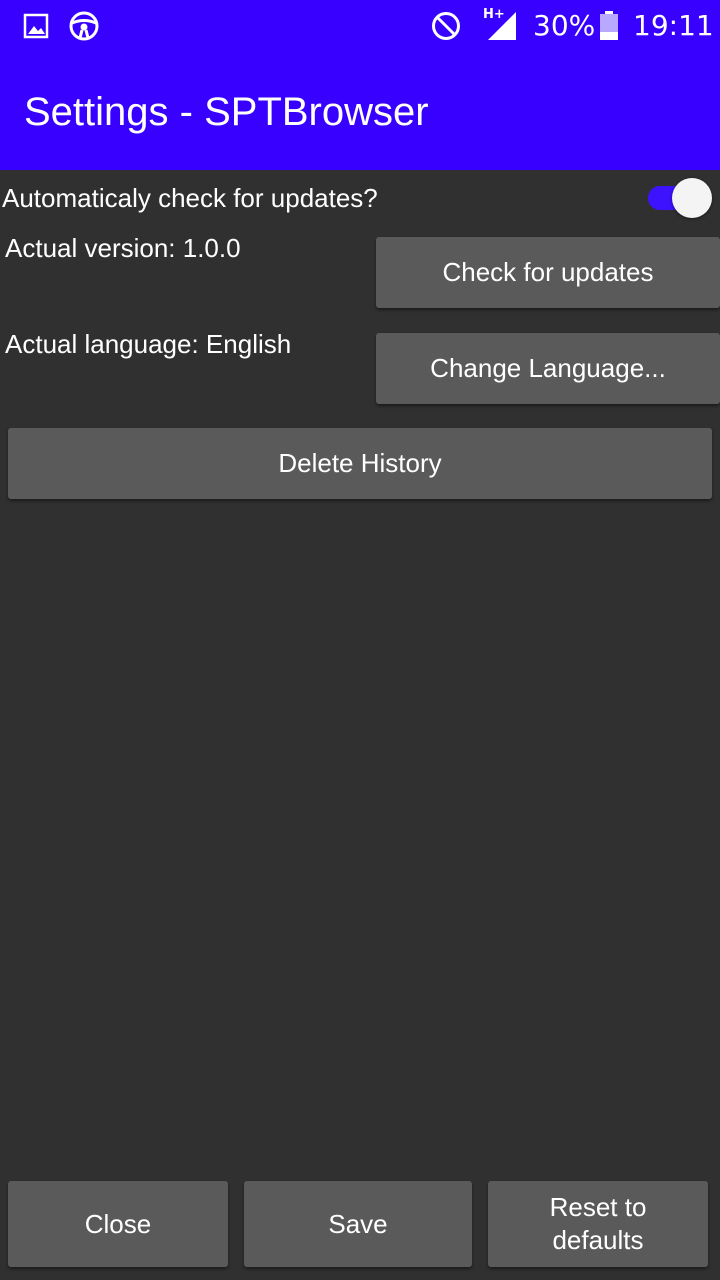 The image size is (720, 1280). What do you see at coordinates (360, 85) in the screenshot?
I see `app-bar: H+ 30% 19:11 Settings - SPTBrowser` at bounding box center [360, 85].